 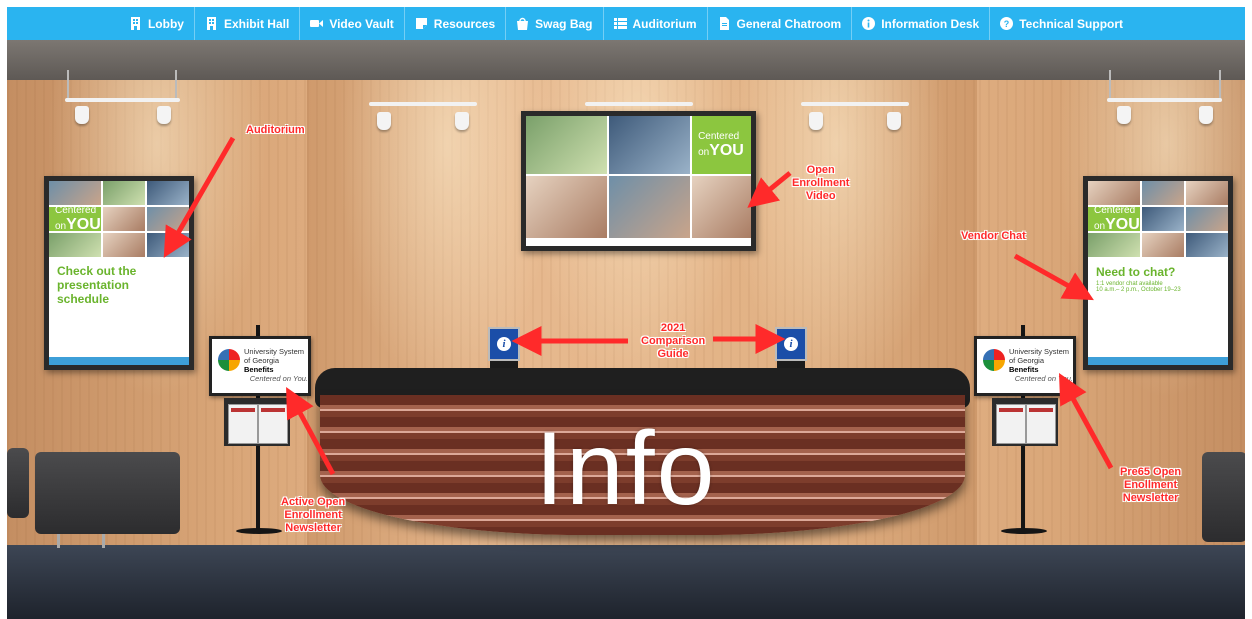 I want to click on annotation-line: Active Open, so click(x=313, y=502).